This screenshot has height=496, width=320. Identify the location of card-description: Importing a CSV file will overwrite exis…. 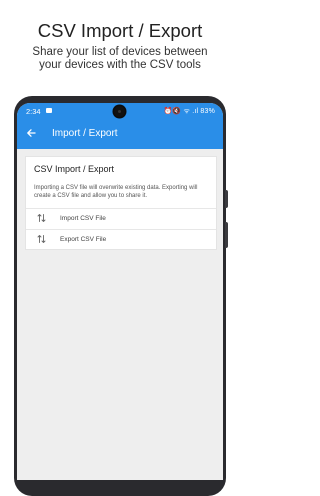
(116, 192).